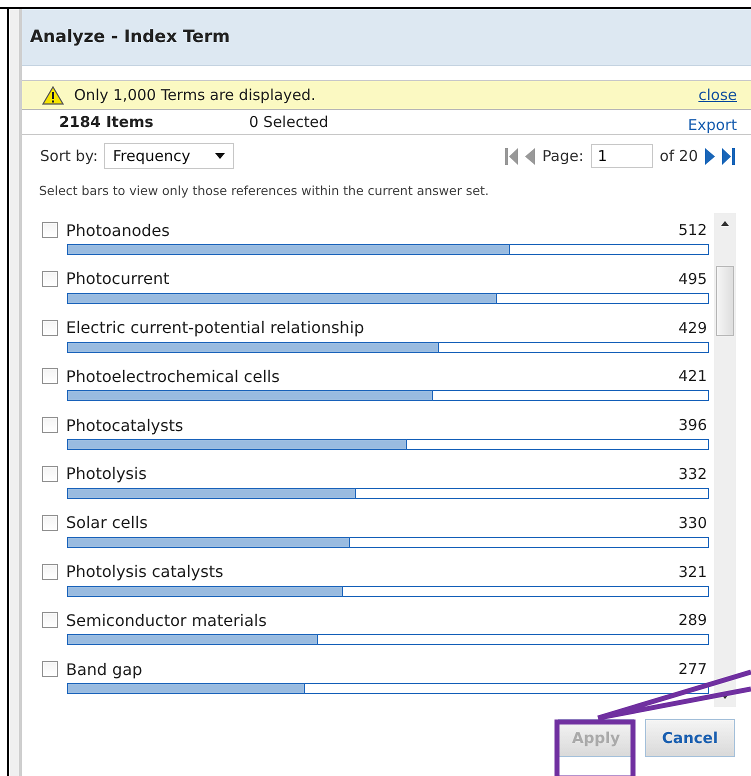 Image resolution: width=751 pixels, height=776 pixels. I want to click on term-count: 421, so click(692, 376).